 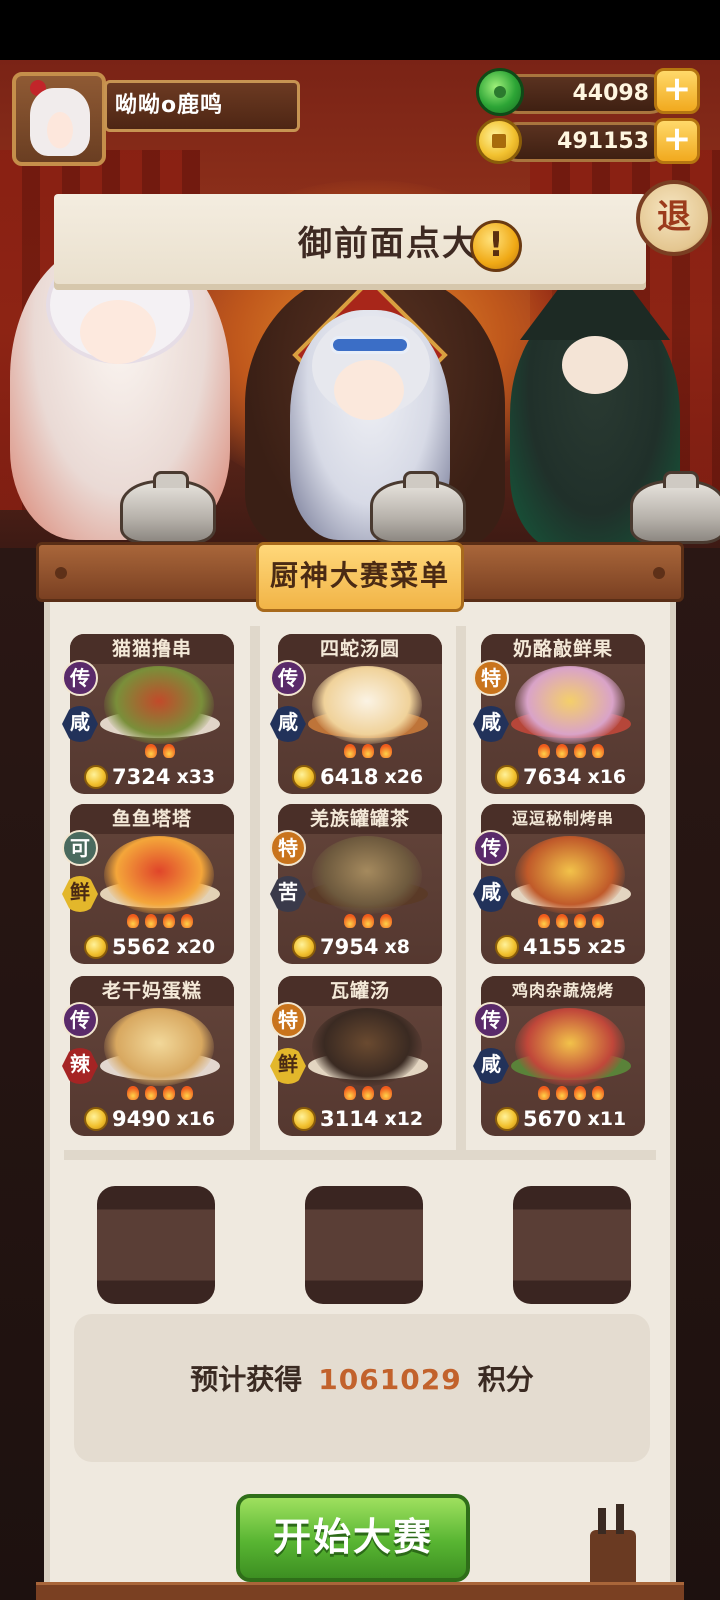 I want to click on dish-price: 7954 x8, so click(x=351, y=947).